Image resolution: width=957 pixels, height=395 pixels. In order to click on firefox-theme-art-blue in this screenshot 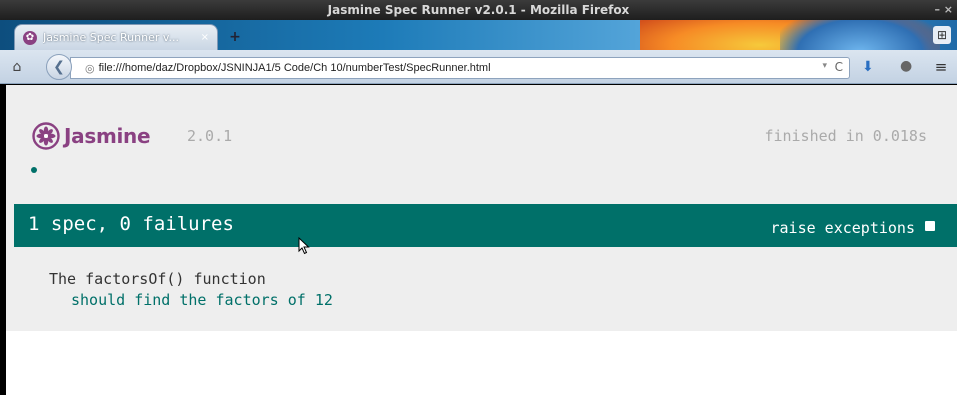, I will do `click(860, 35)`.